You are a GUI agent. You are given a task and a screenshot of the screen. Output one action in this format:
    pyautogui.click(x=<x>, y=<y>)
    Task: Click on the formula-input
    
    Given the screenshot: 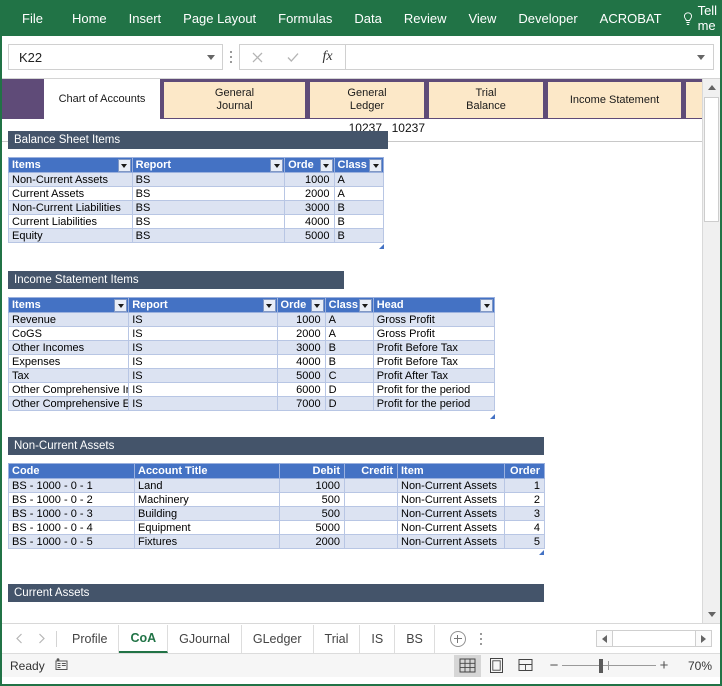 What is the action you would take?
    pyautogui.click(x=529, y=57)
    